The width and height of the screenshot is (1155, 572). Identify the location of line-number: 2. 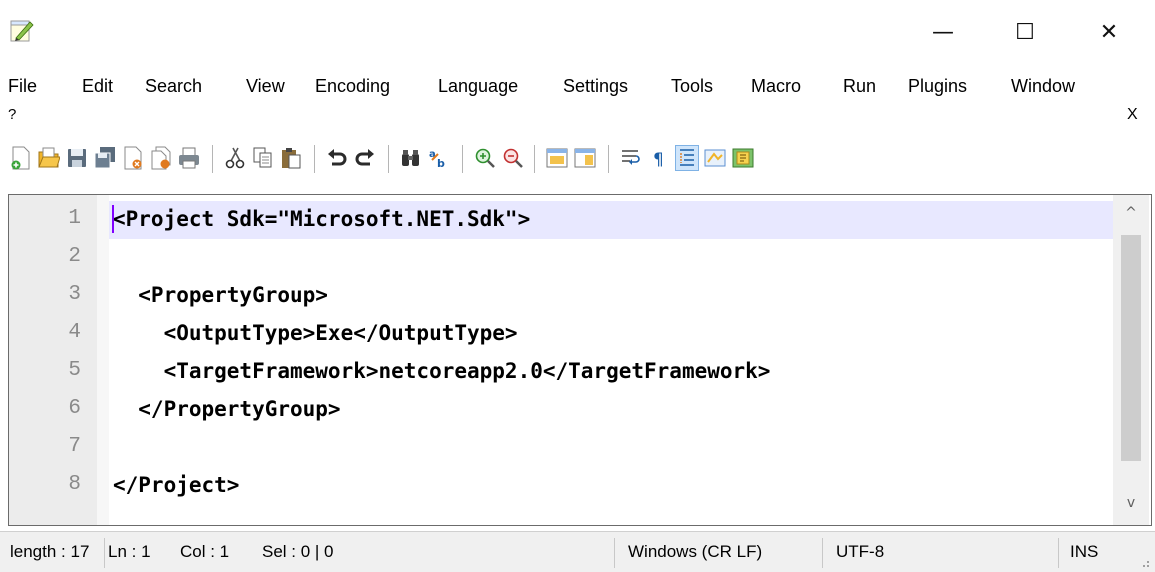
(74, 256).